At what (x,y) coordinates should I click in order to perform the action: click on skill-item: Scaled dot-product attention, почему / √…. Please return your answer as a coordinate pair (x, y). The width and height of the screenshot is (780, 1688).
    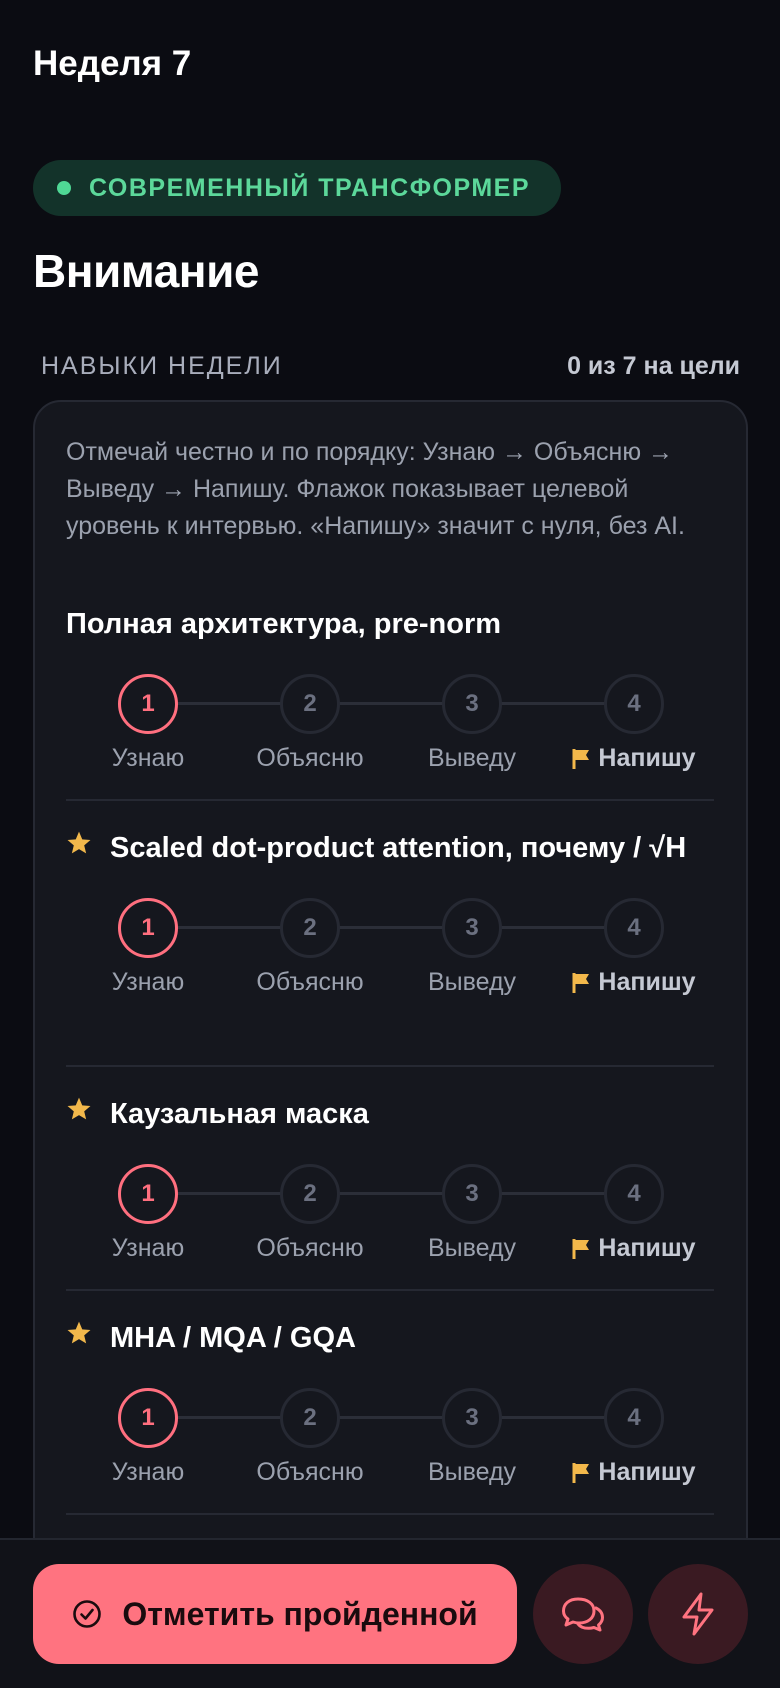
    Looking at the image, I should click on (390, 920).